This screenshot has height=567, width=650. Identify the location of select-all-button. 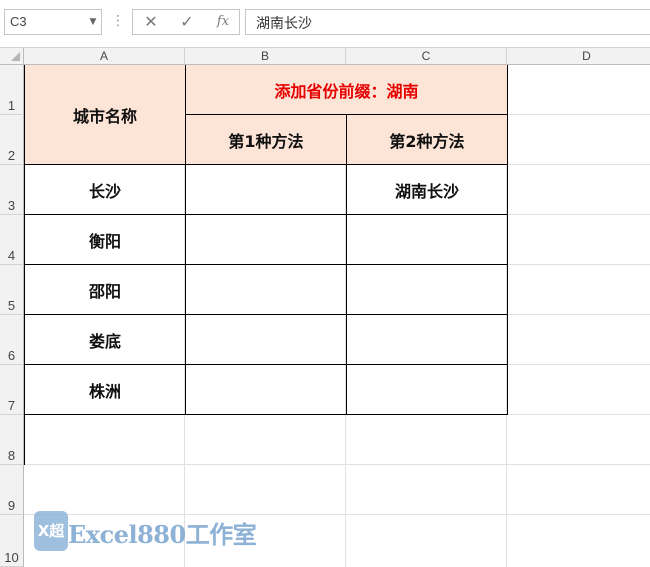
(12, 56).